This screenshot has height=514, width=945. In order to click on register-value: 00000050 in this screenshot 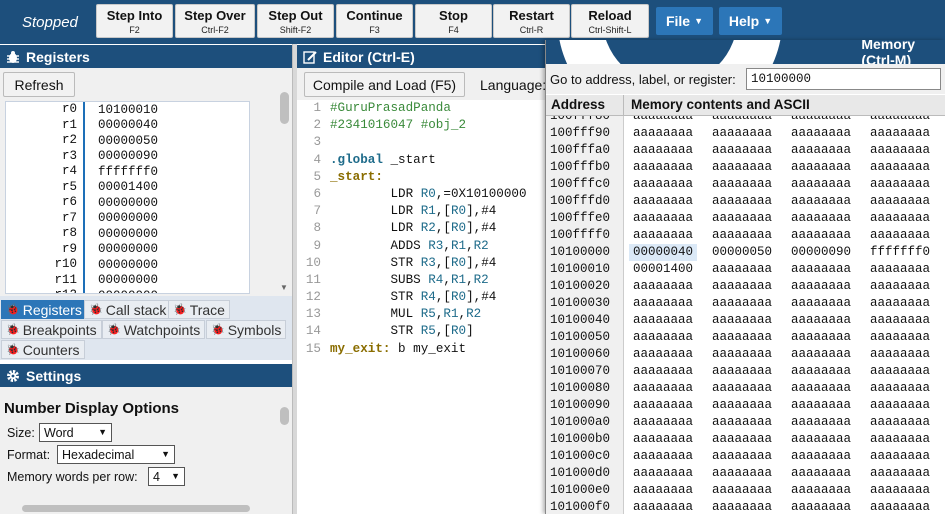, I will do `click(127, 141)`.